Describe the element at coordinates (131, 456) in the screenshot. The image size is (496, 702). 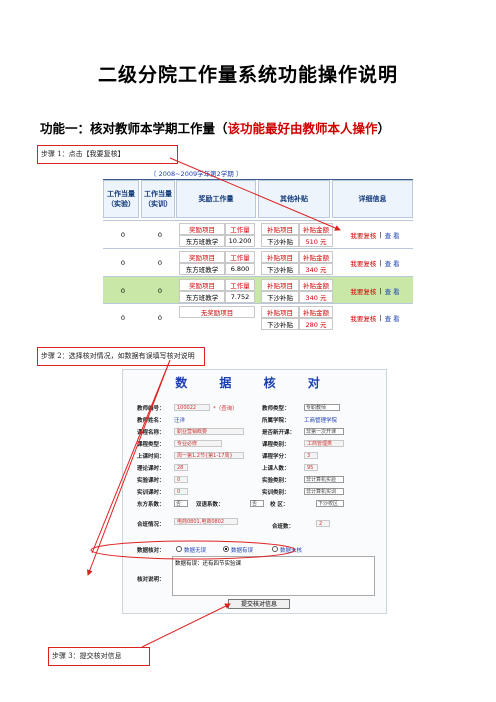
I see `step2-arrow-choice` at that location.